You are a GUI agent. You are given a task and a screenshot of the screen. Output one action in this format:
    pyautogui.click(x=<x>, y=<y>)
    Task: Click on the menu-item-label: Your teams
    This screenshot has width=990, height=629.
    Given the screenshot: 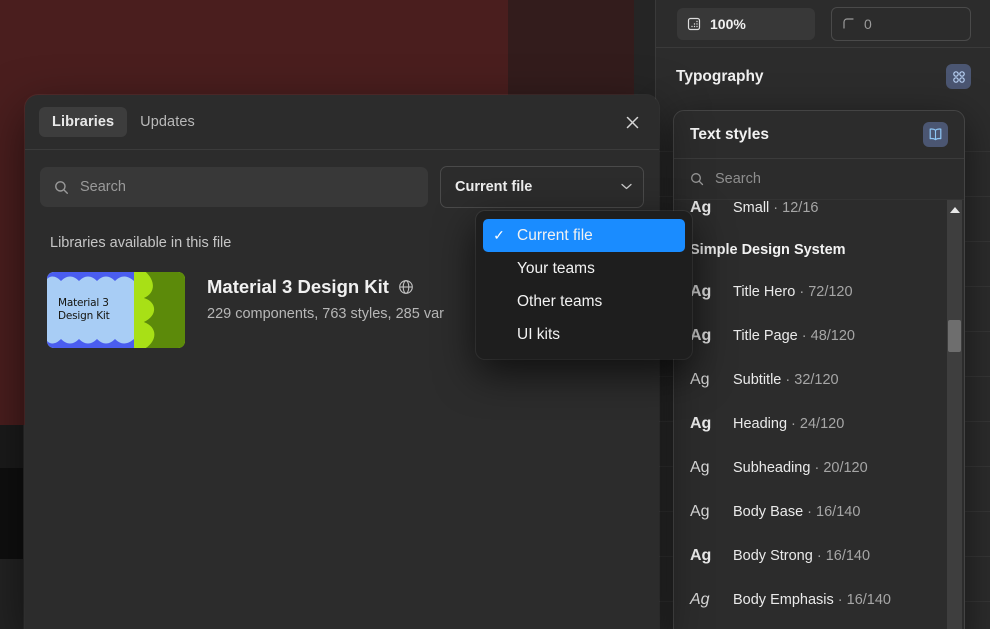 What is the action you would take?
    pyautogui.click(x=556, y=268)
    